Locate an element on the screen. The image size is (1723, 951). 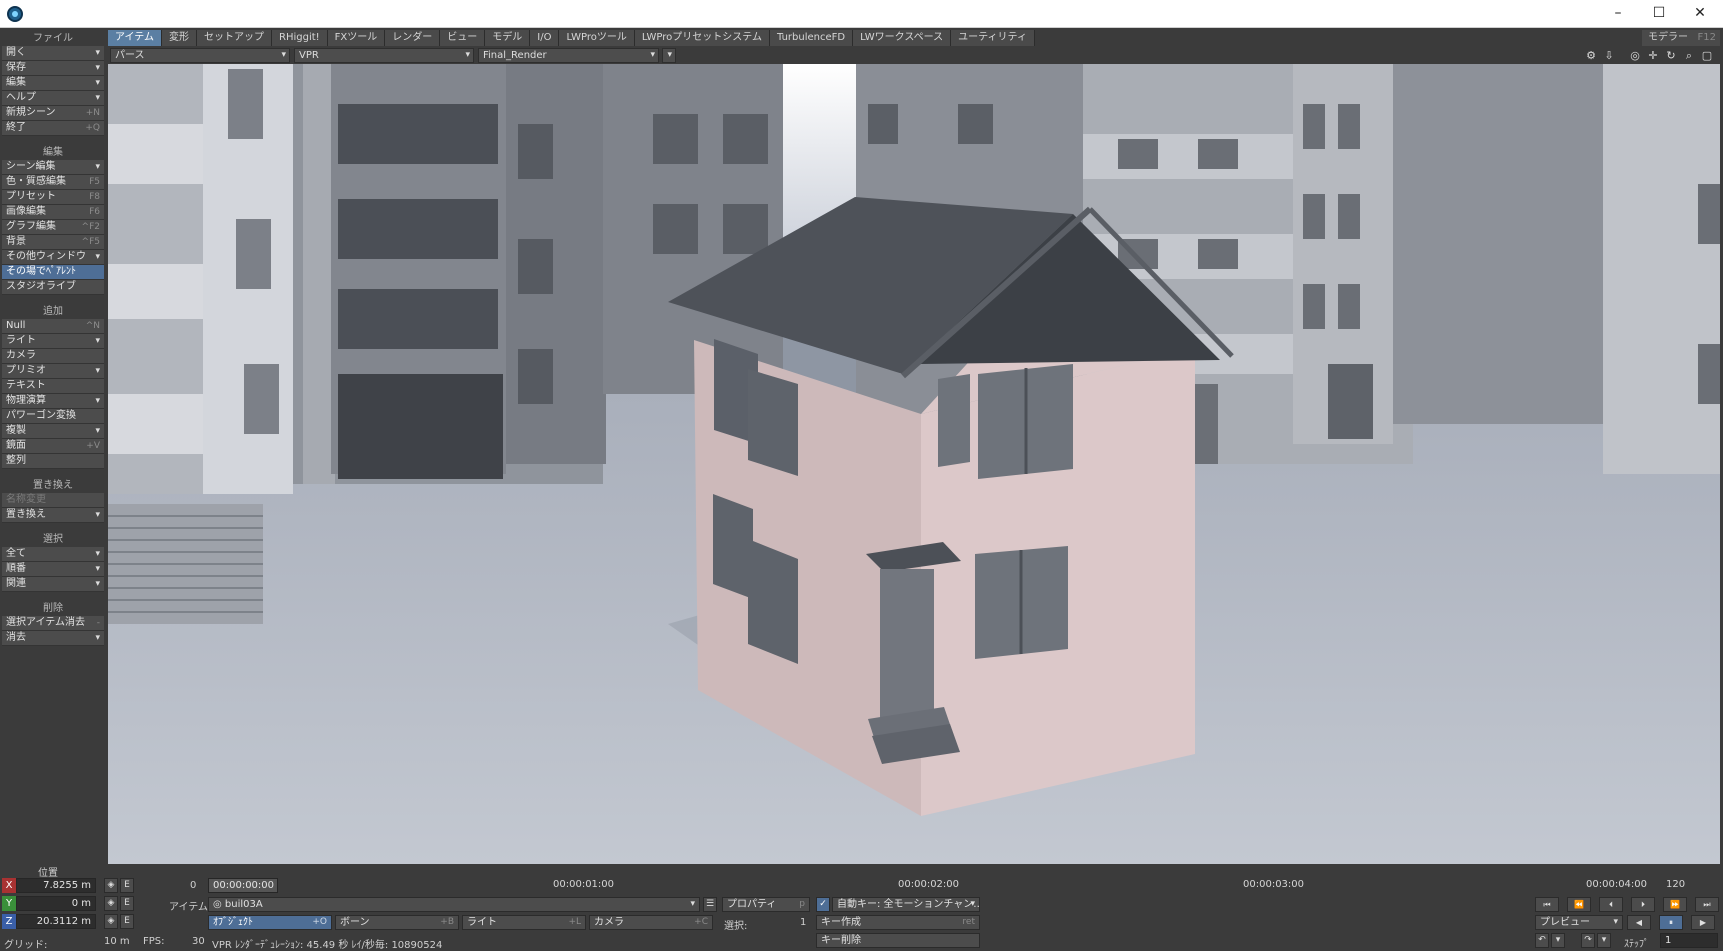
sidebar-item-file-2: 編集 ▾ is located at coordinates (53, 83).